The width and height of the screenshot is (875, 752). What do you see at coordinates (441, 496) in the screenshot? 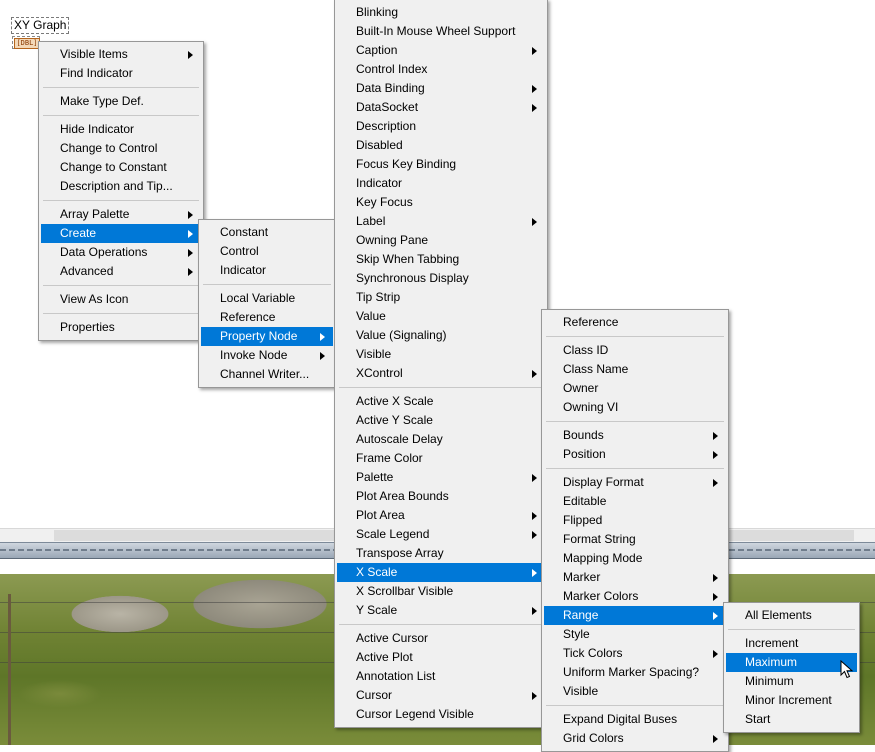
I see `menu-item-plot-area-bounds: Plot Area Bounds` at bounding box center [441, 496].